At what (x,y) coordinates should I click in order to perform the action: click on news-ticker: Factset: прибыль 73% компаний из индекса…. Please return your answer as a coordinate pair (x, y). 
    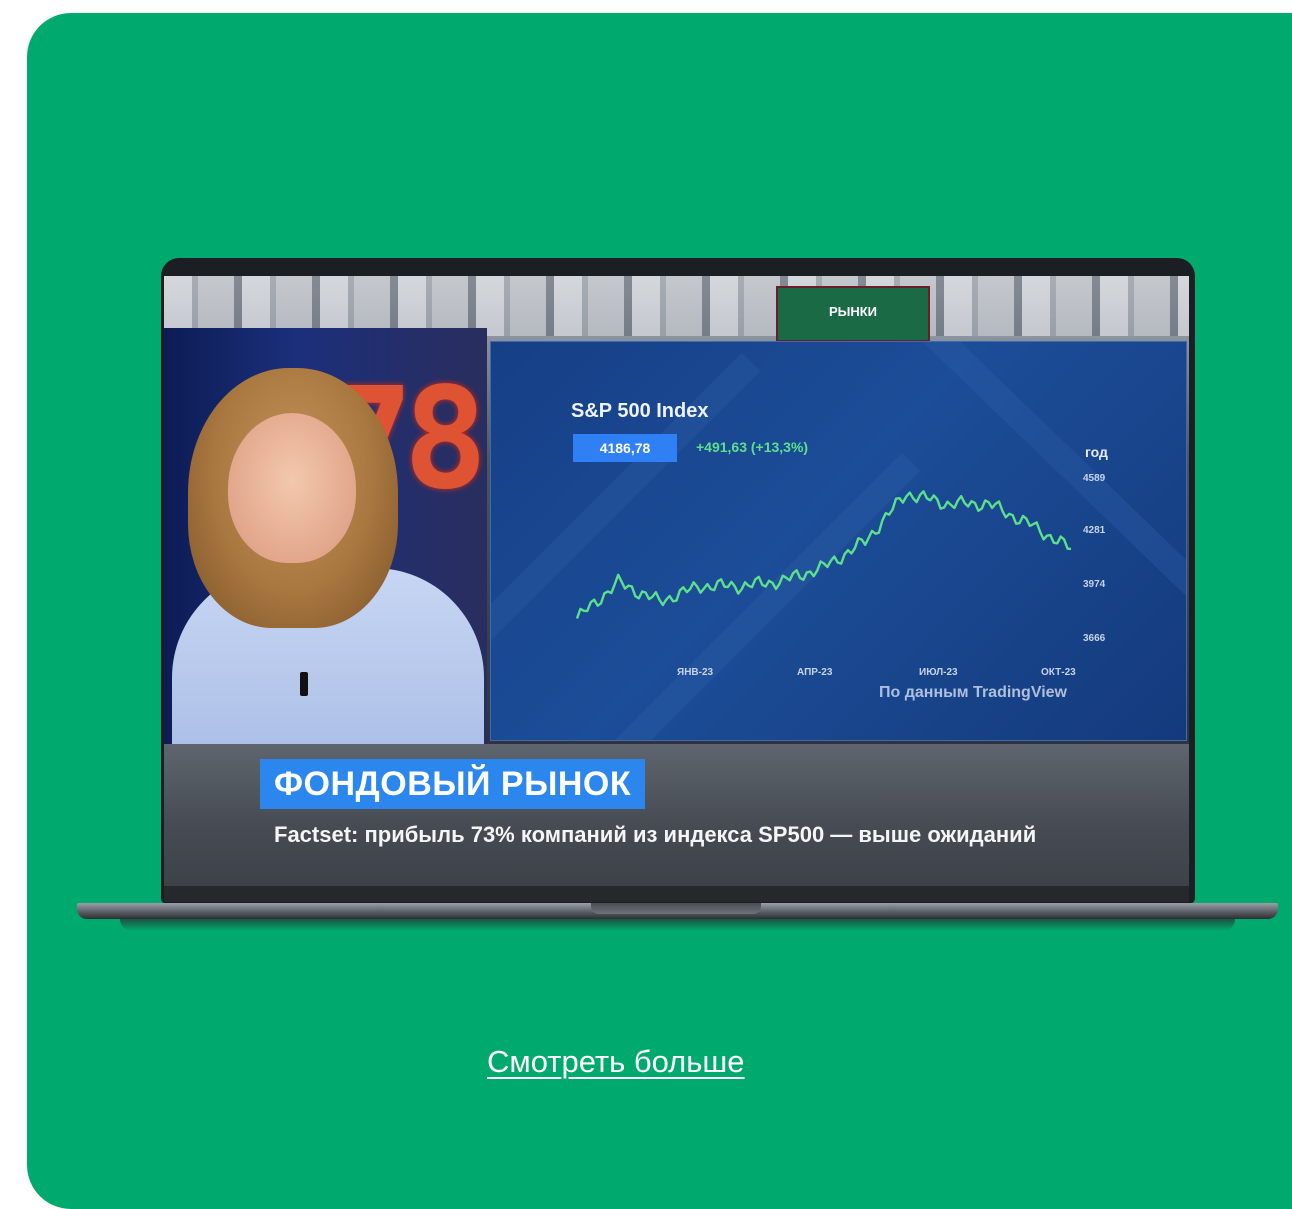
    Looking at the image, I should click on (655, 834).